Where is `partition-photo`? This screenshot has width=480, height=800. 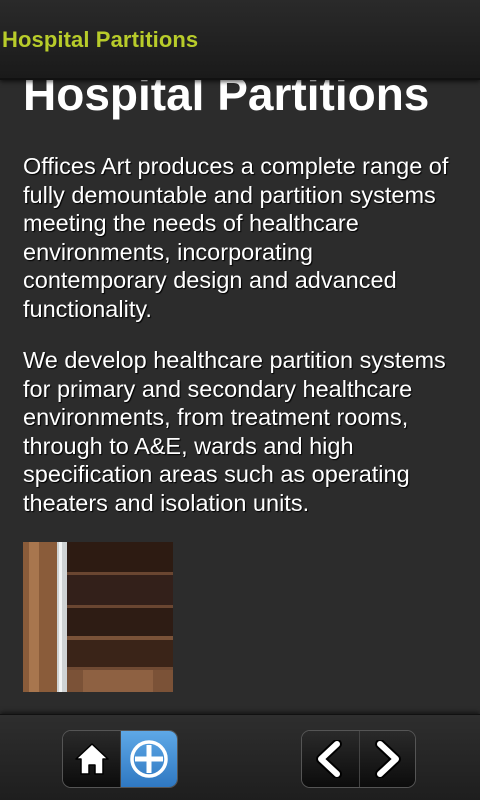 partition-photo is located at coordinates (98, 617).